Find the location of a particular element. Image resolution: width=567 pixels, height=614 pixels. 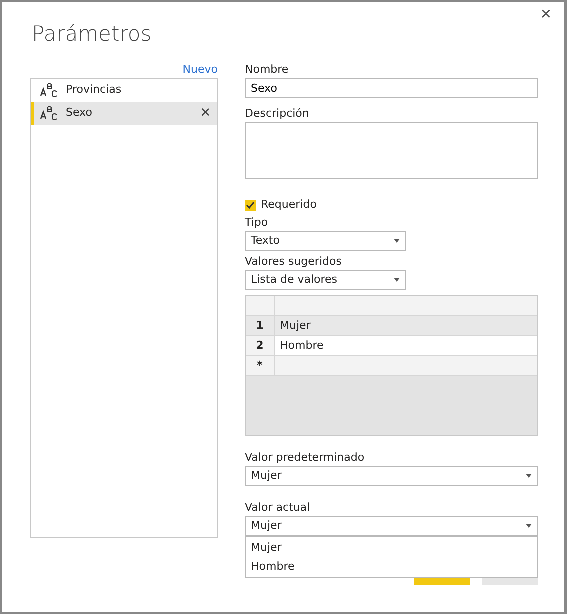

field-label: Descripción is located at coordinates (277, 114).